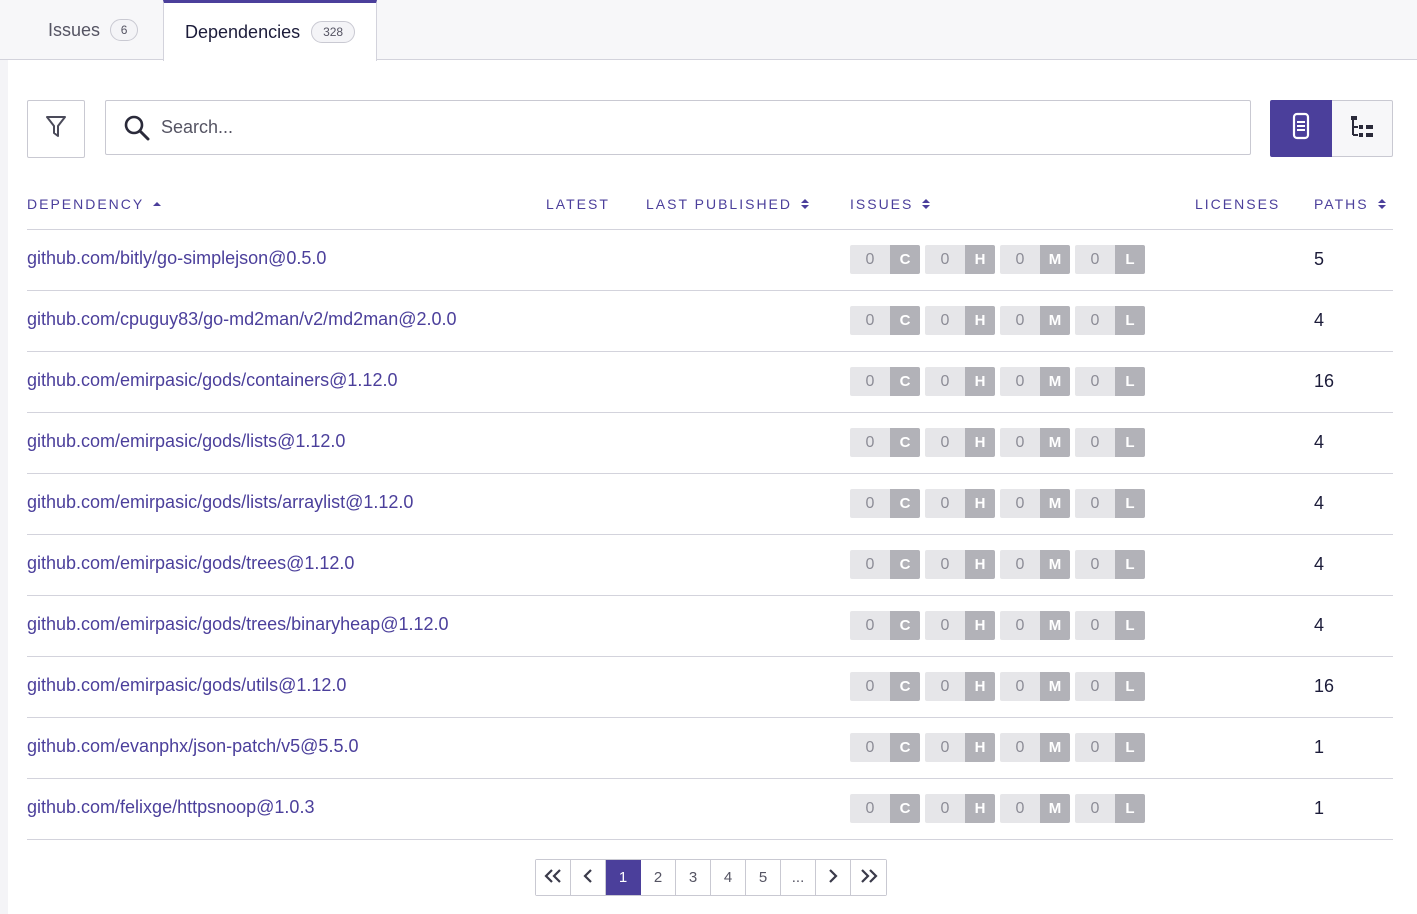 Image resolution: width=1417 pixels, height=914 pixels. I want to click on dependency-link: github.com/bitly/go-simplejson@0.5.0, so click(176, 258).